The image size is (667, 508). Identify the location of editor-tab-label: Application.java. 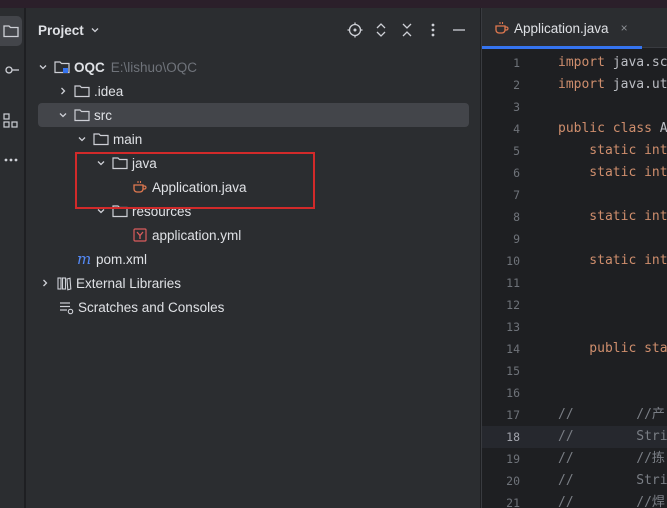
(561, 28).